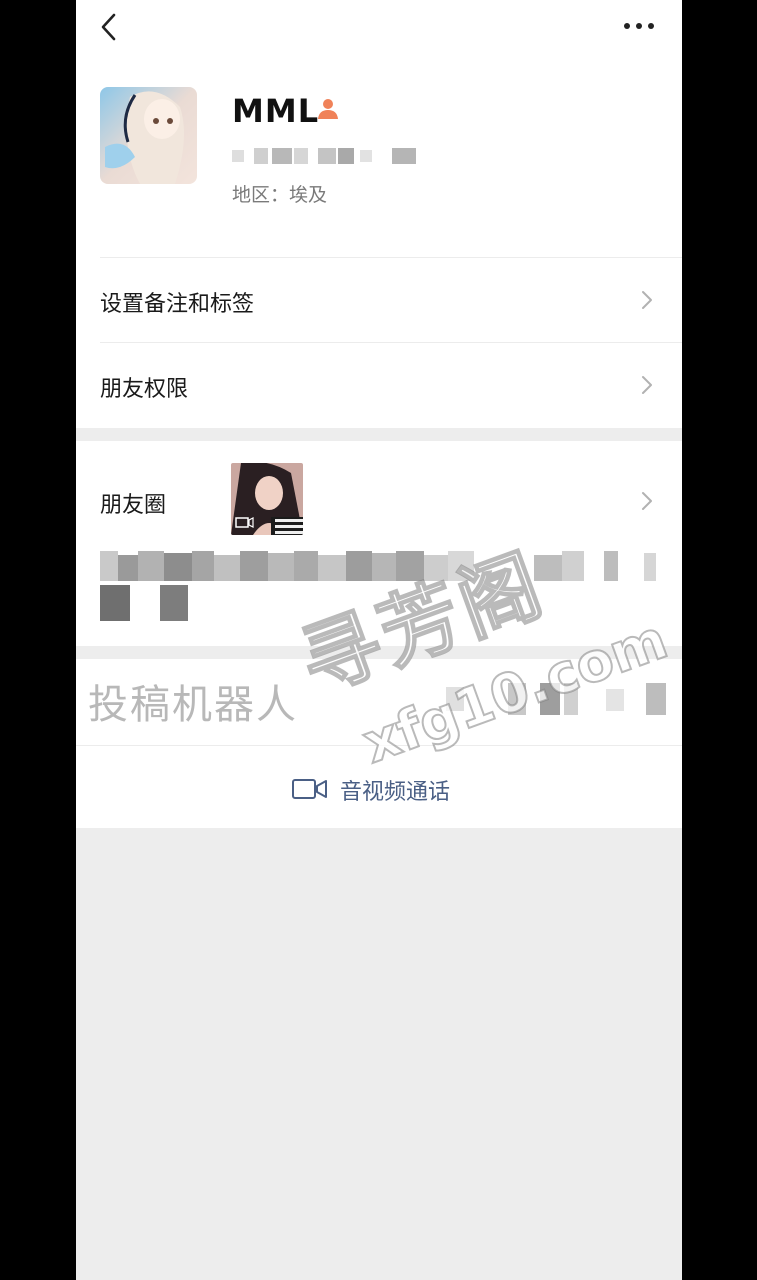  Describe the element at coordinates (395, 792) in the screenshot. I see `av-call-label: 音视频通话` at that location.